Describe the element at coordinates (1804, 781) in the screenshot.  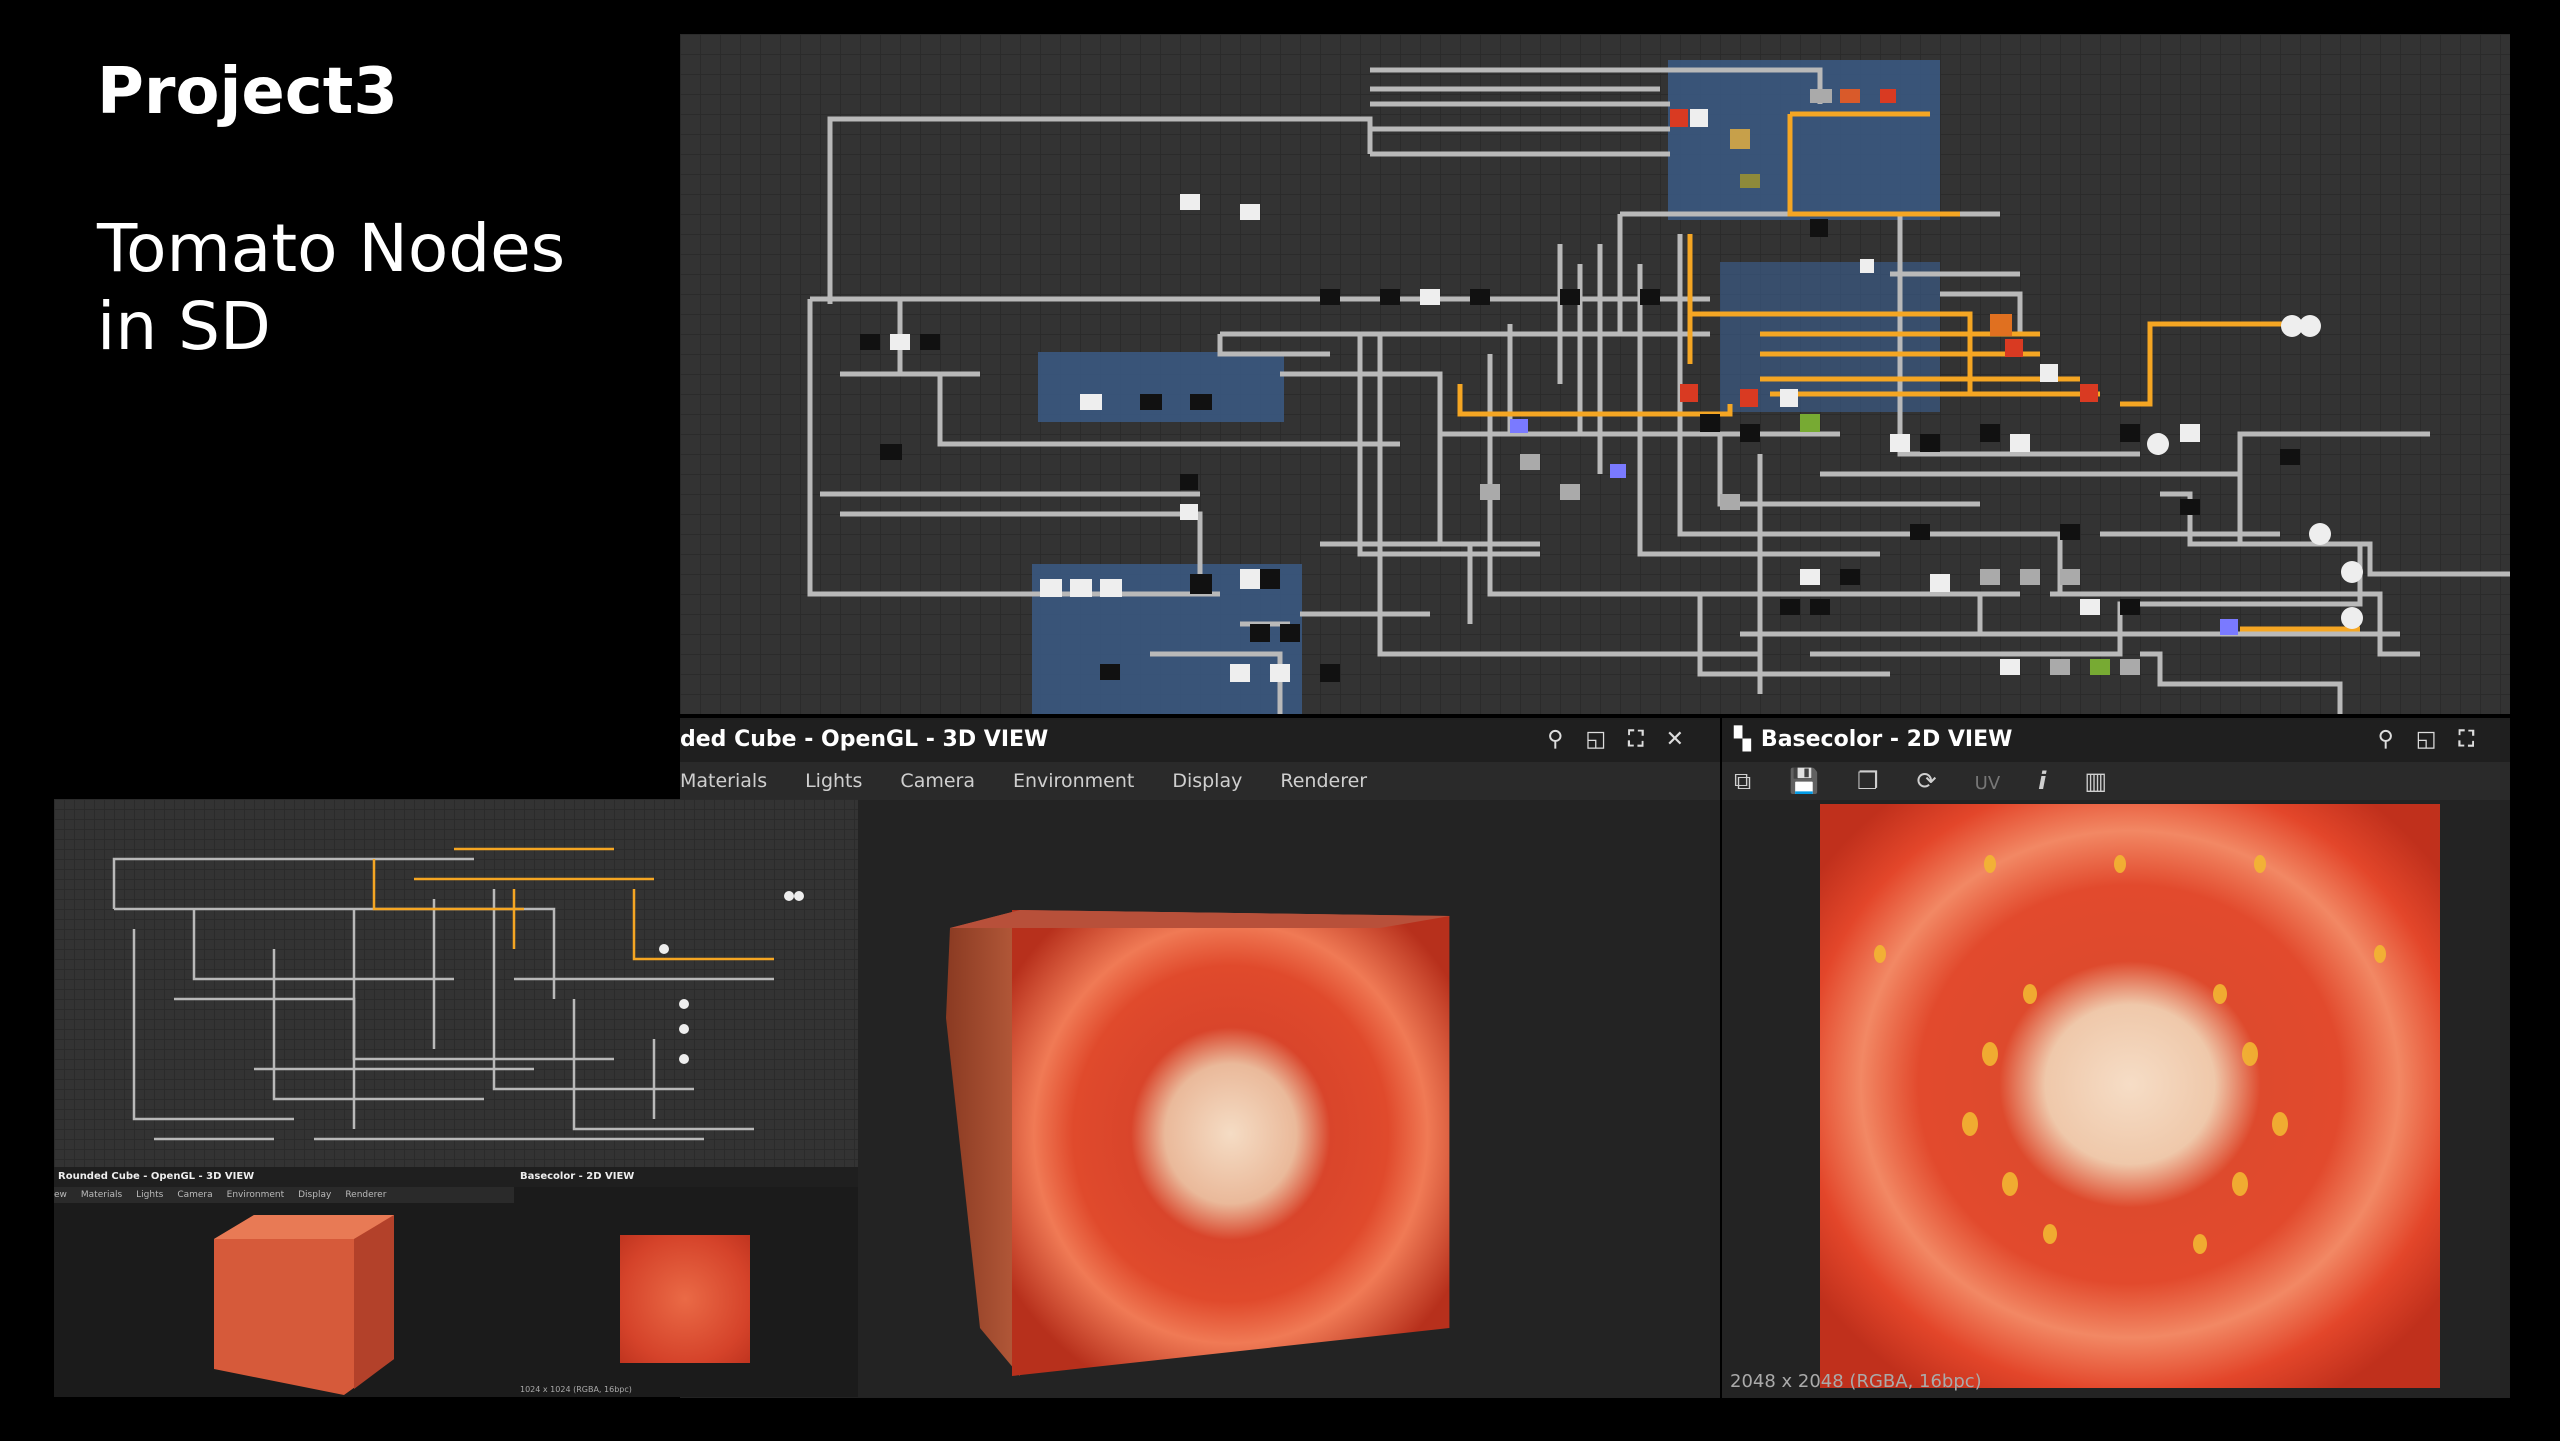
I see `save-icon: 💾` at that location.